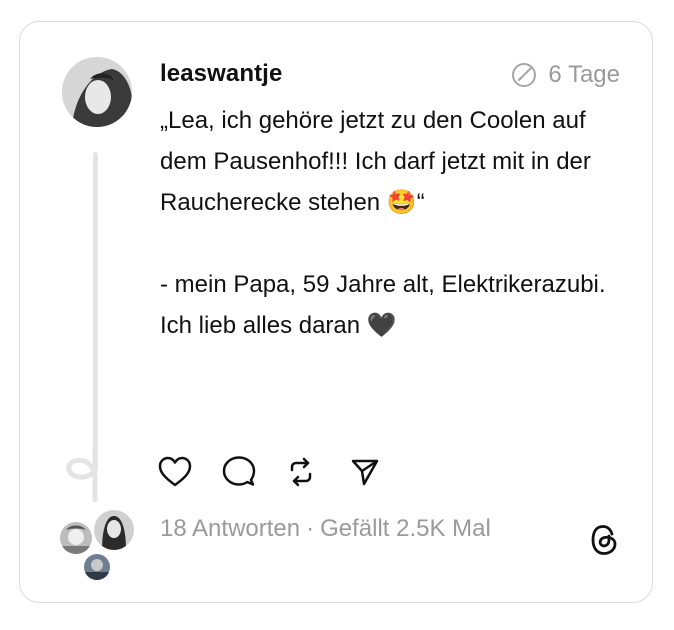  I want to click on post-meta: 6 Tage, so click(565, 75).